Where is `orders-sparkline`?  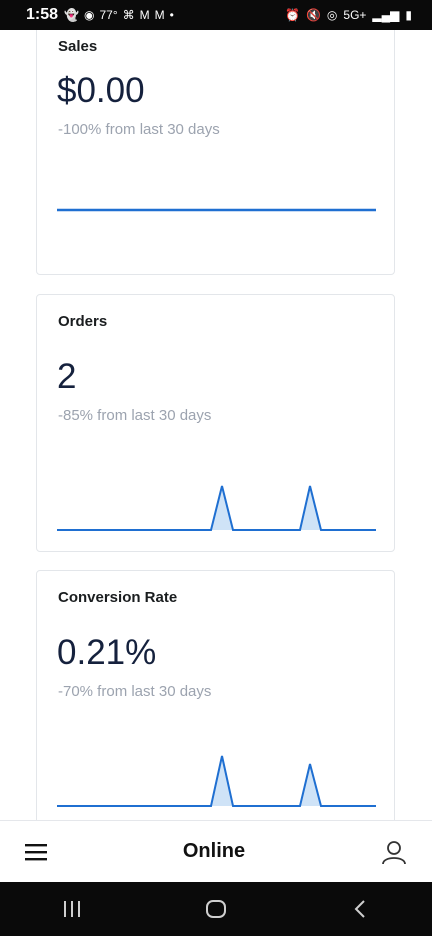 orders-sparkline is located at coordinates (216, 508).